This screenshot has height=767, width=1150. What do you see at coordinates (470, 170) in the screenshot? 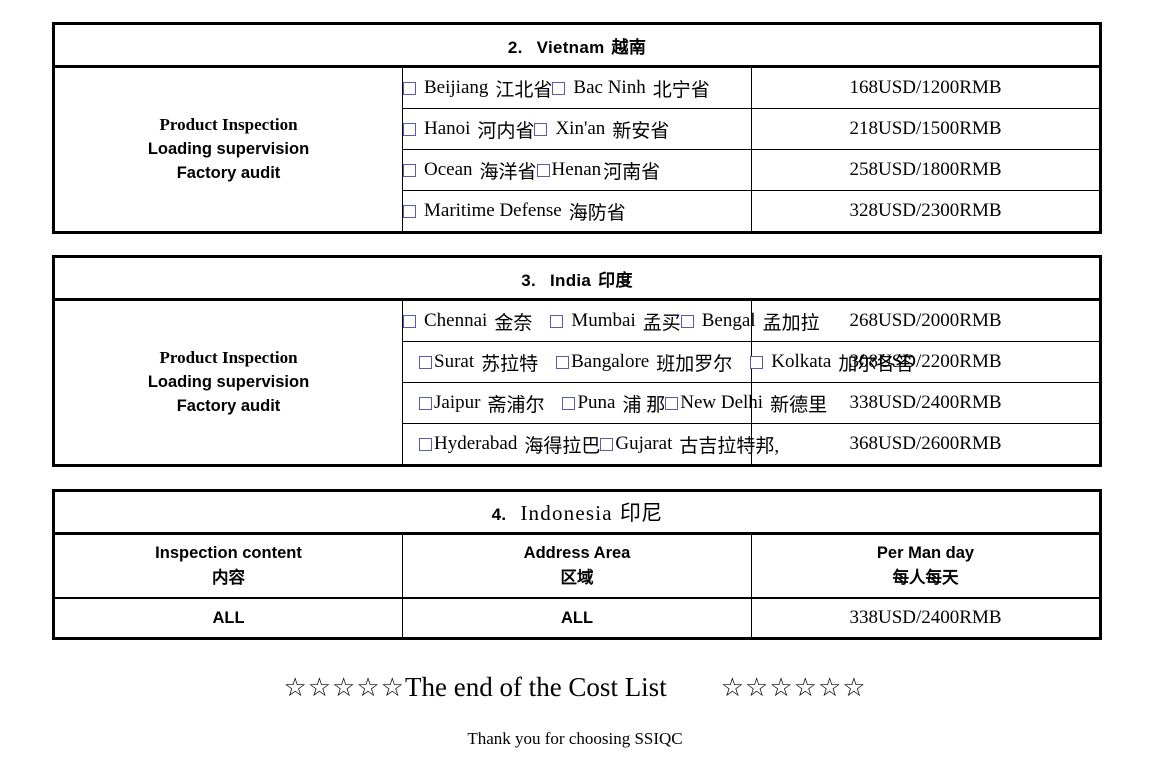
I see `option-ocean: Ocean 海洋省` at bounding box center [470, 170].